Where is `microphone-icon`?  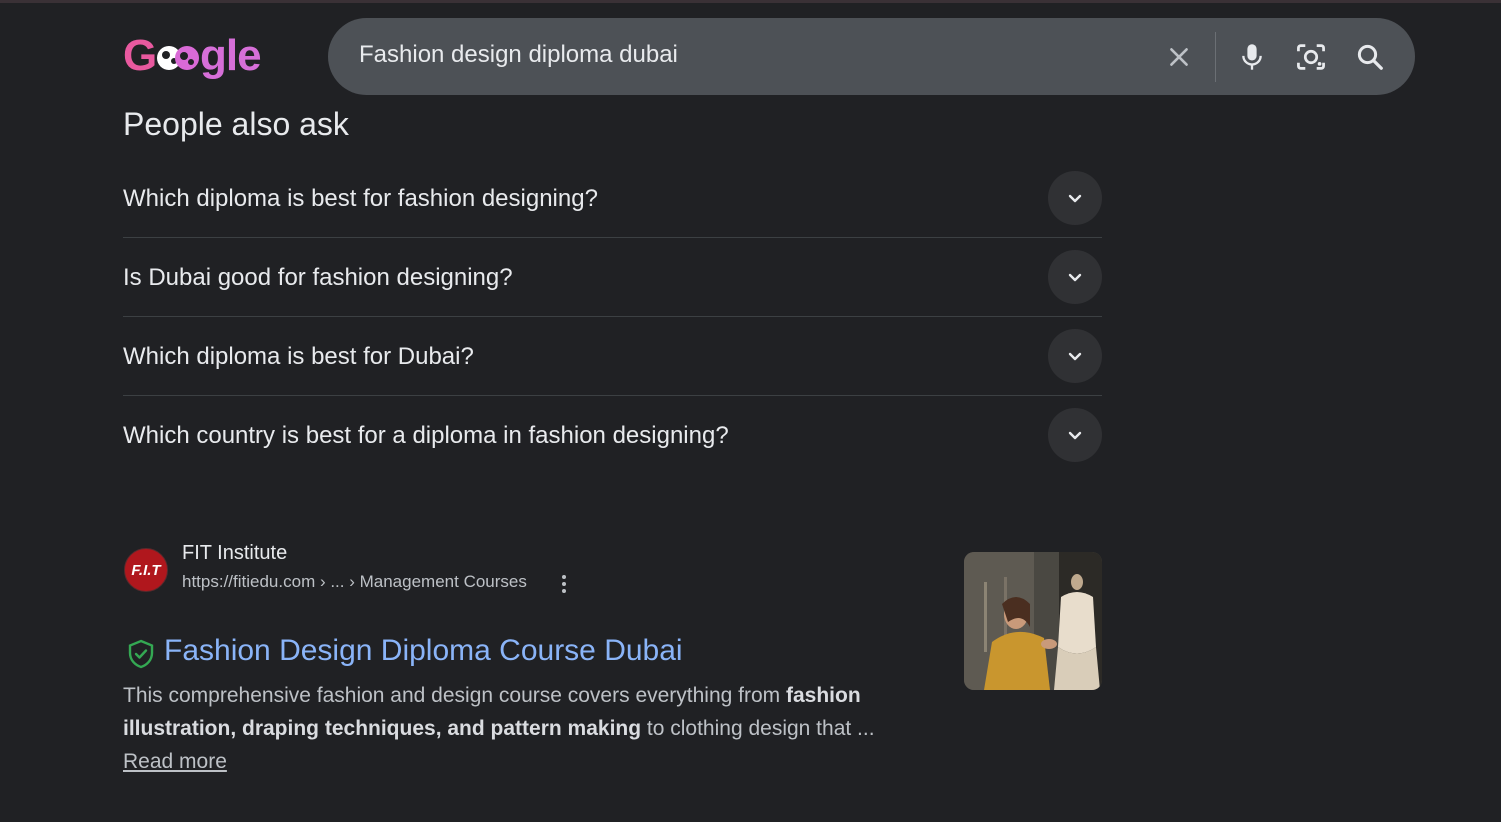 microphone-icon is located at coordinates (1252, 57).